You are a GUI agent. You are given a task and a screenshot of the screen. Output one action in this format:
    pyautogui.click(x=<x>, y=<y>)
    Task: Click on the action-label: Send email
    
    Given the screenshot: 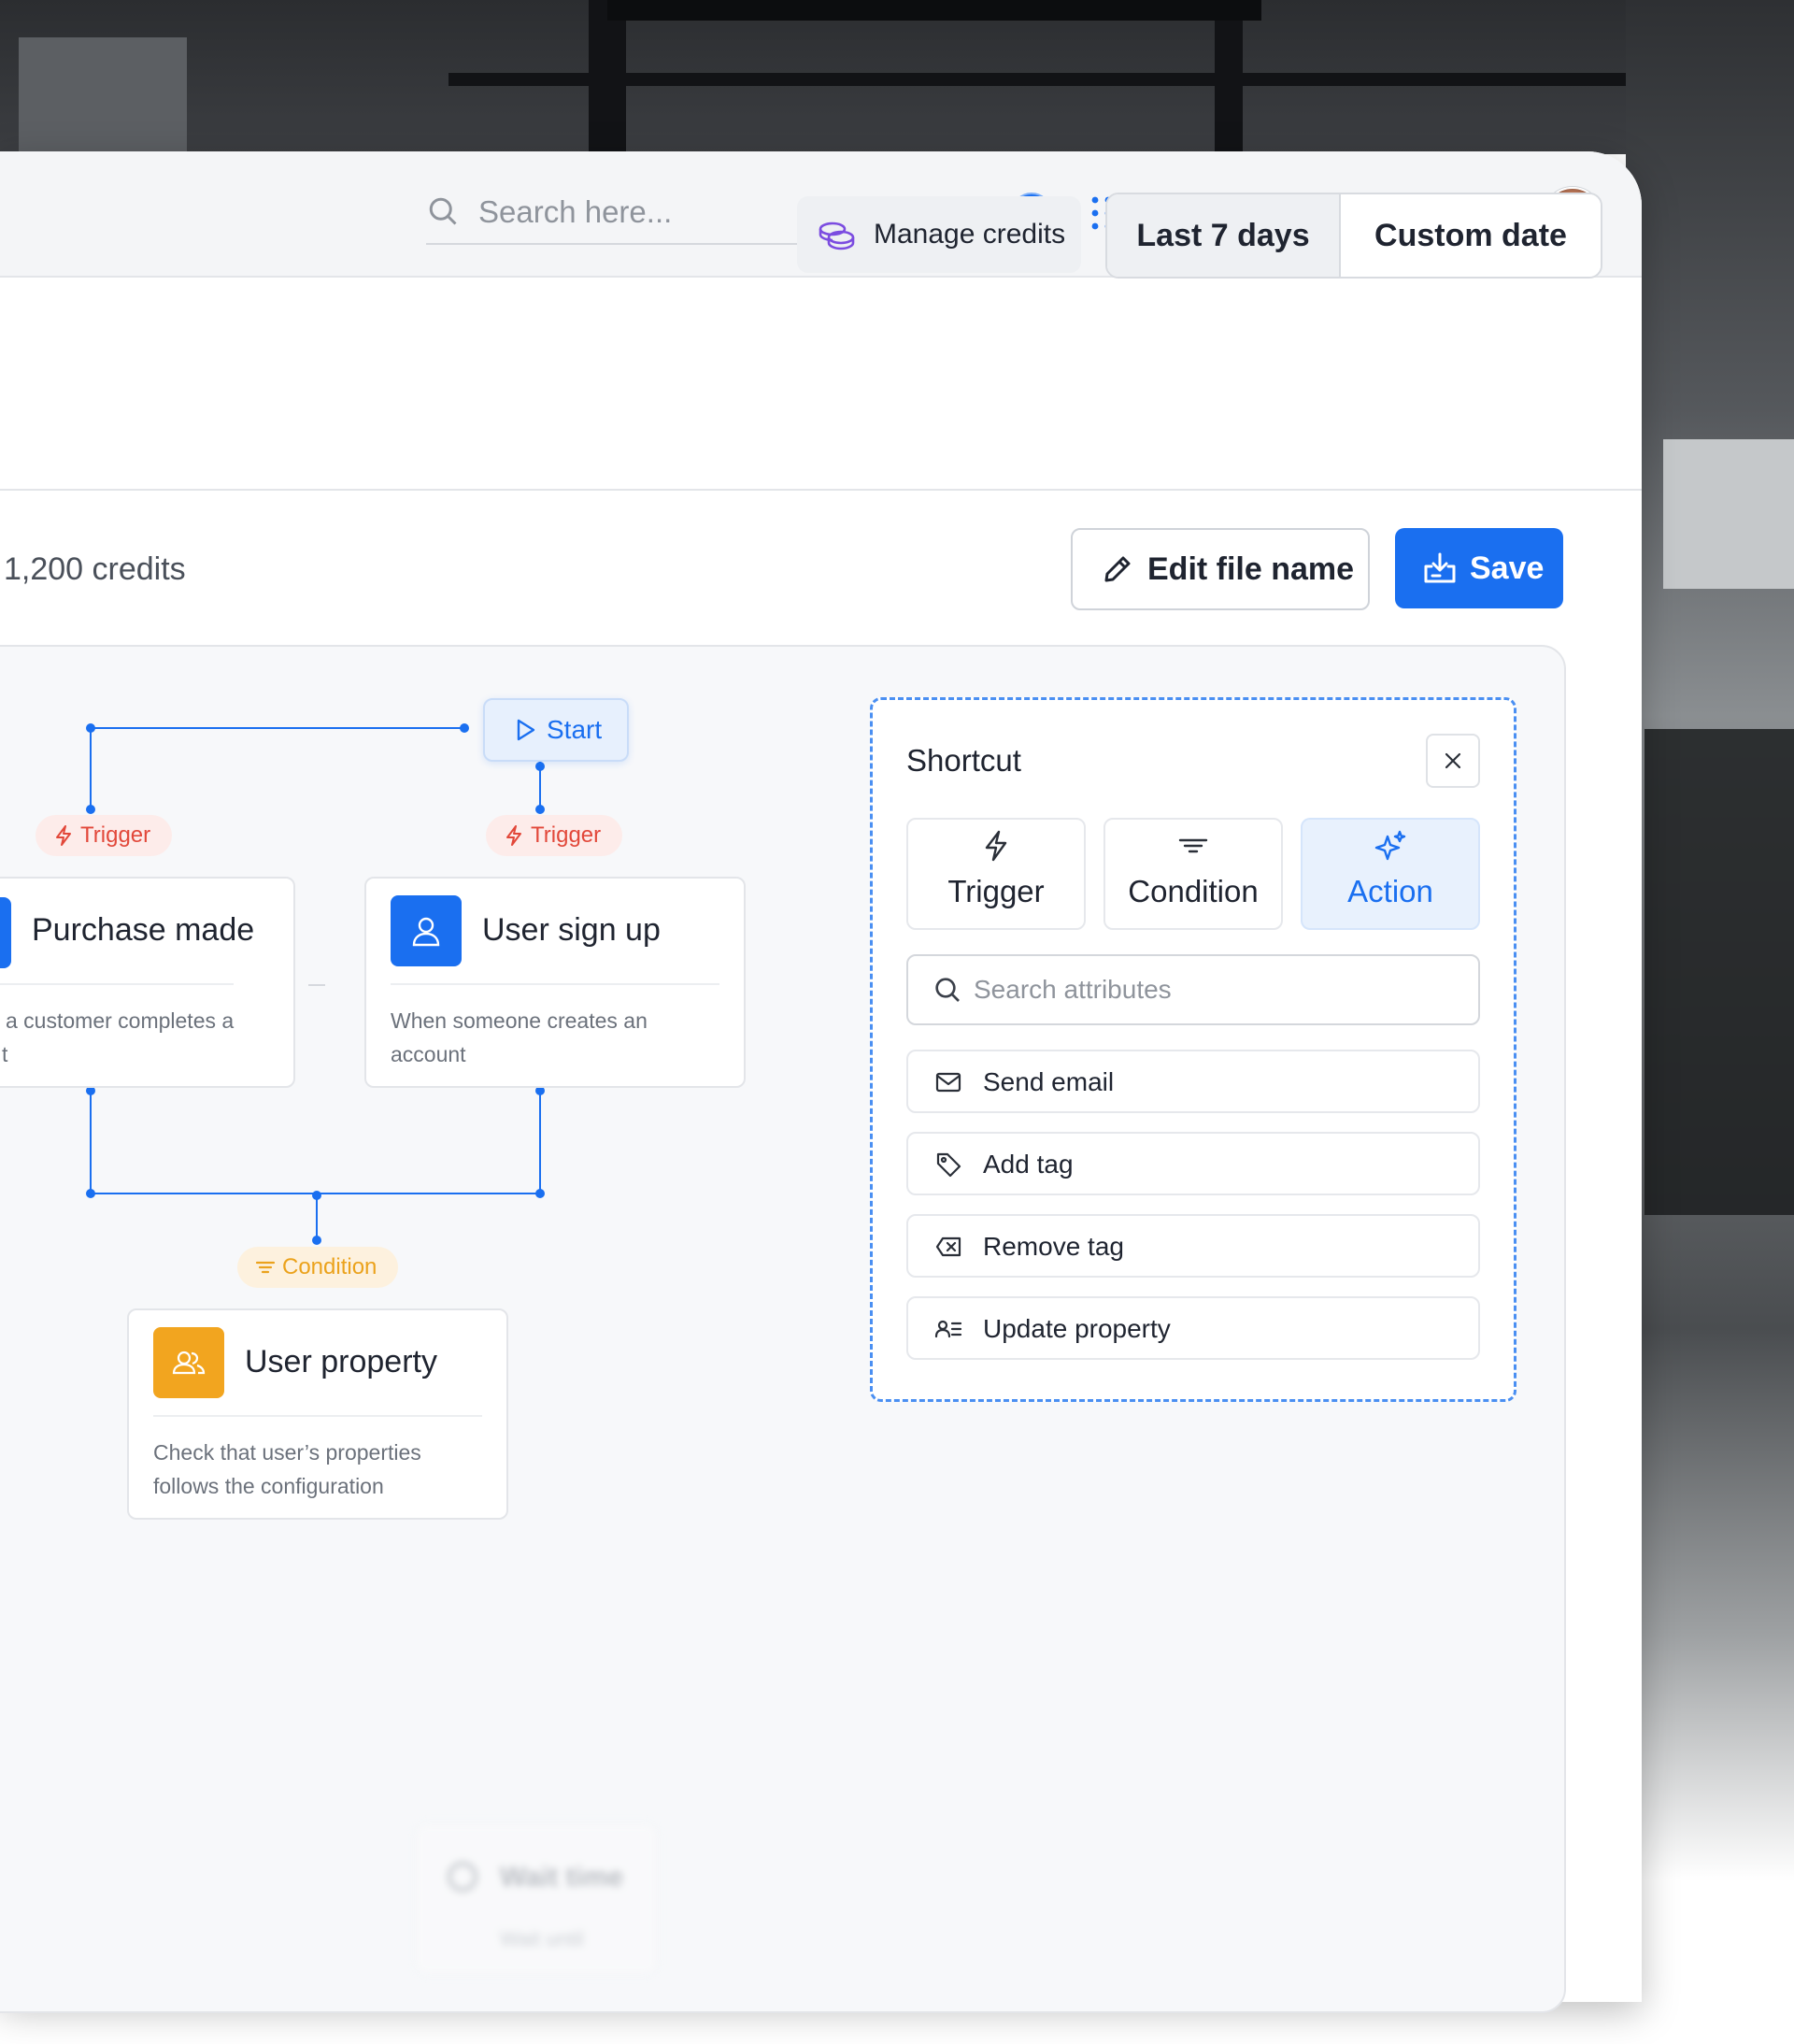 What is the action you would take?
    pyautogui.click(x=1049, y=1081)
    